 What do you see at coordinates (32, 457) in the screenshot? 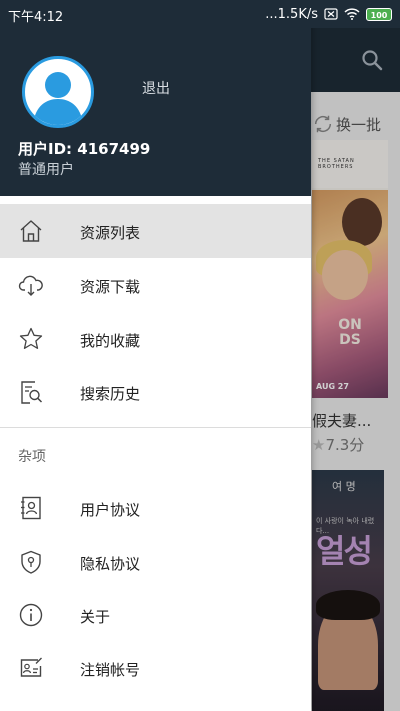
I see `misc-section-label: 杂项` at bounding box center [32, 457].